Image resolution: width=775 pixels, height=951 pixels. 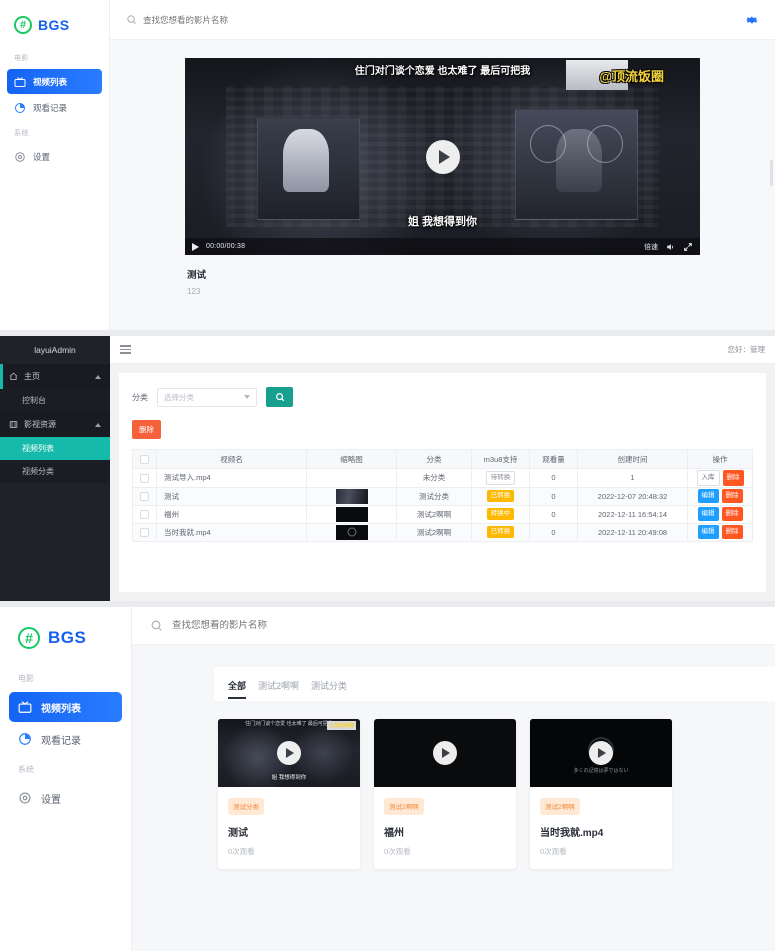 What do you see at coordinates (651, 247) in the screenshot?
I see `playback-speed-button: 倍速` at bounding box center [651, 247].